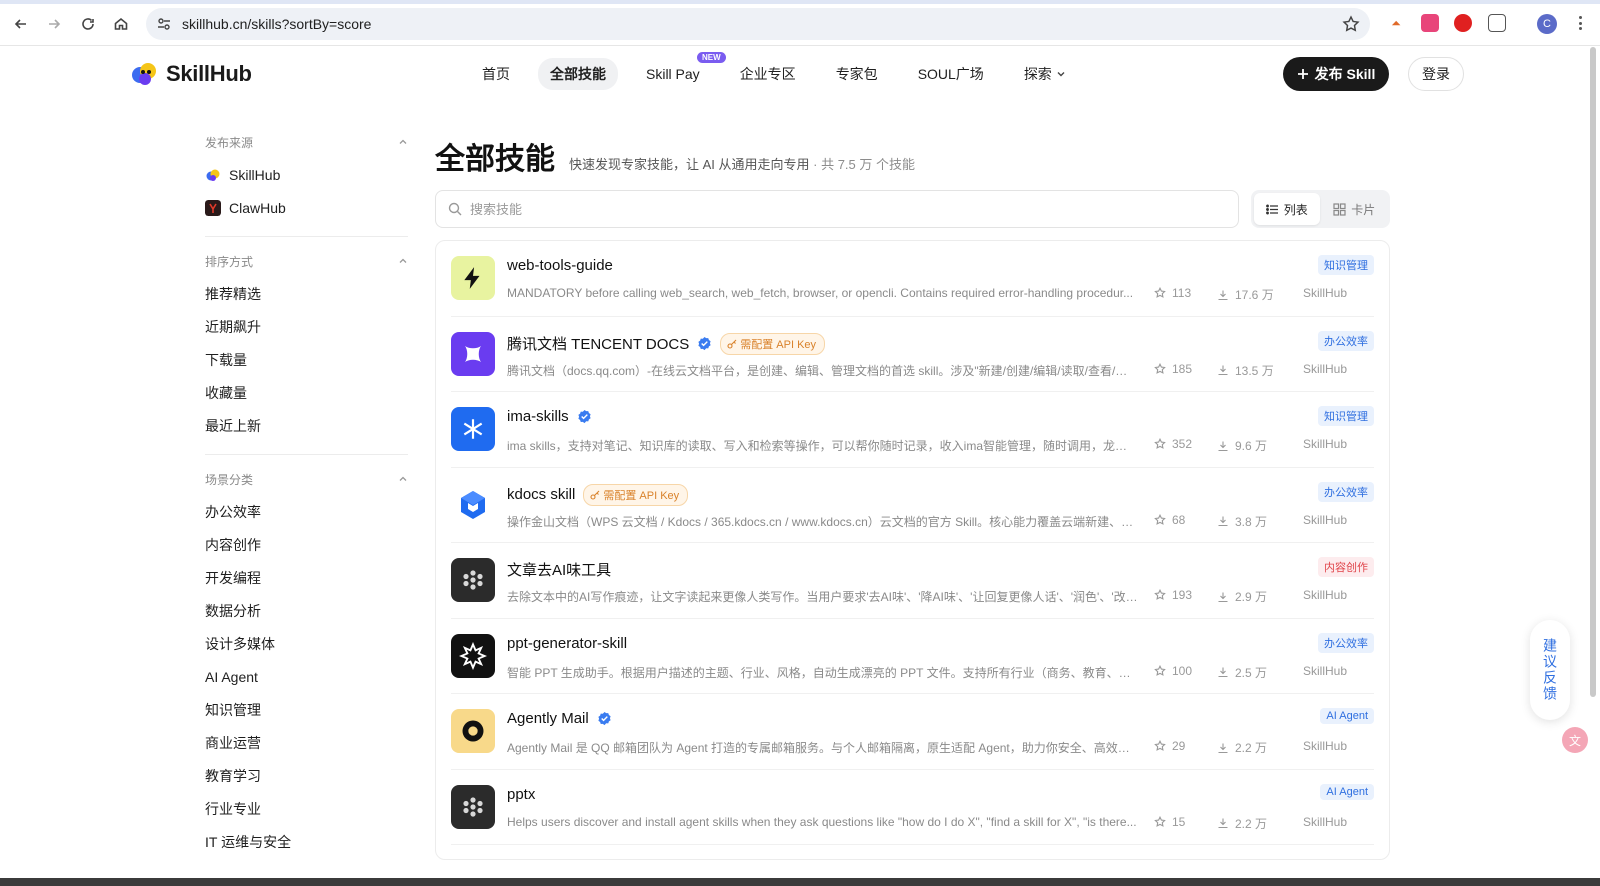  Describe the element at coordinates (306, 676) in the screenshot. I see `category-item-ai-agent: AI Agent` at that location.